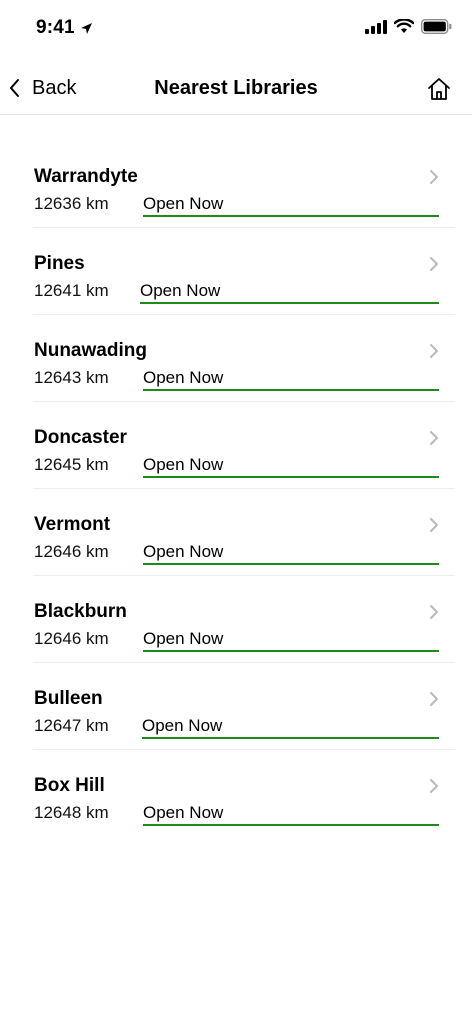 This screenshot has height=1024, width=472. What do you see at coordinates (55, 27) in the screenshot?
I see `status-time-label: 9:41` at bounding box center [55, 27].